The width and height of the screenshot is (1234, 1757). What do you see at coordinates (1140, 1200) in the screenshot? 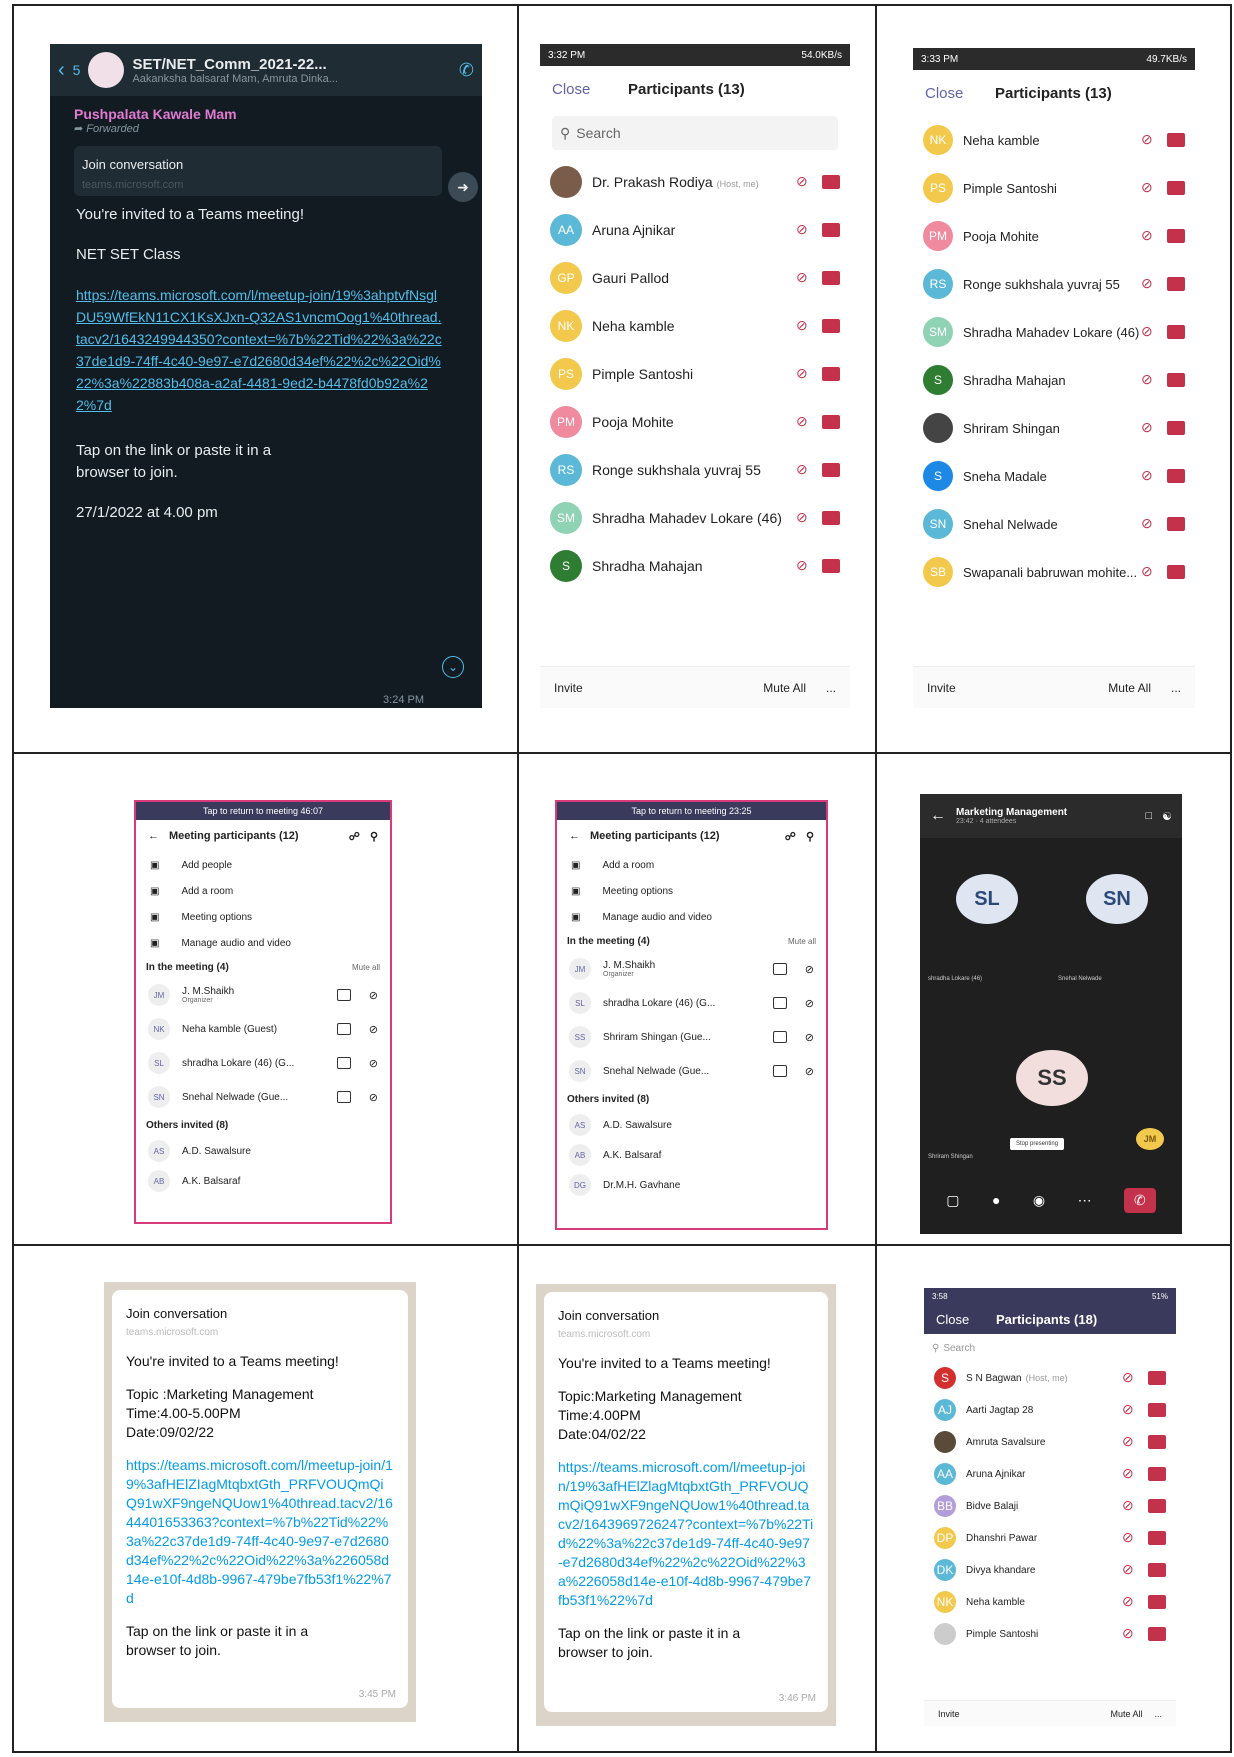
I see `hang-up-button: ✆` at bounding box center [1140, 1200].